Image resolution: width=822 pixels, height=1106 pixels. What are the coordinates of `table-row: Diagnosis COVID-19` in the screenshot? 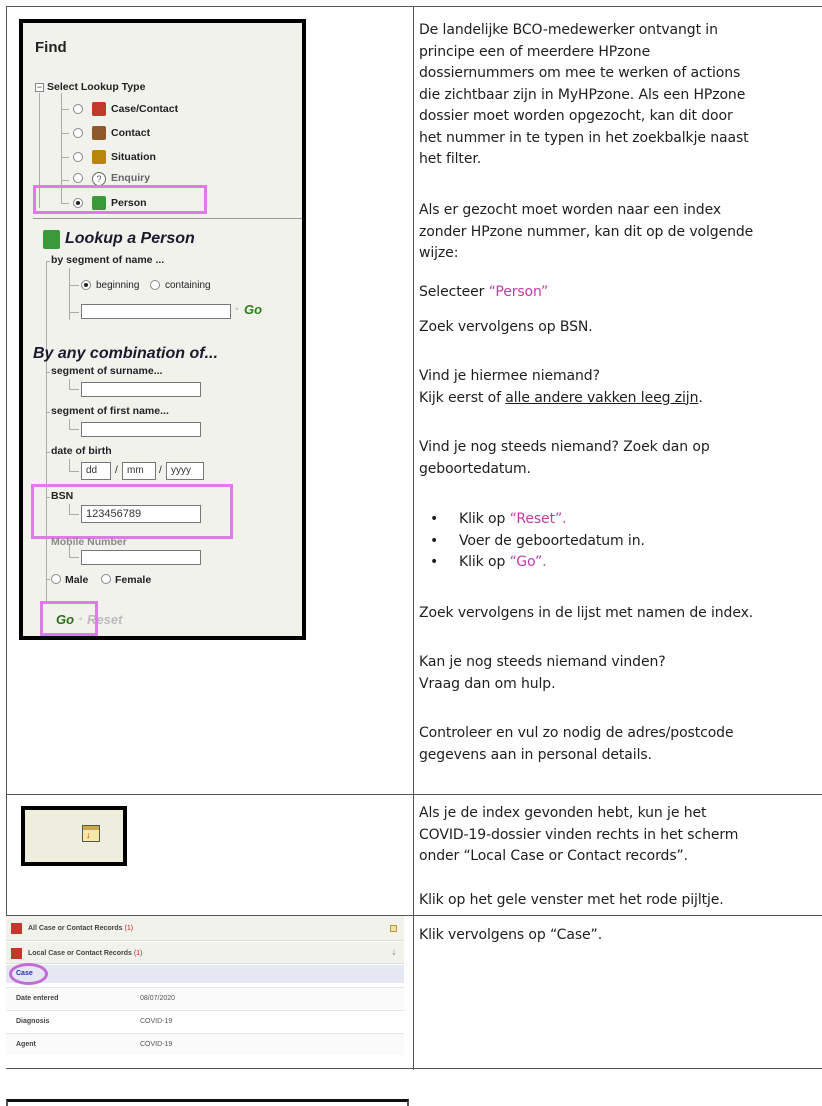 It's located at (205, 1021).